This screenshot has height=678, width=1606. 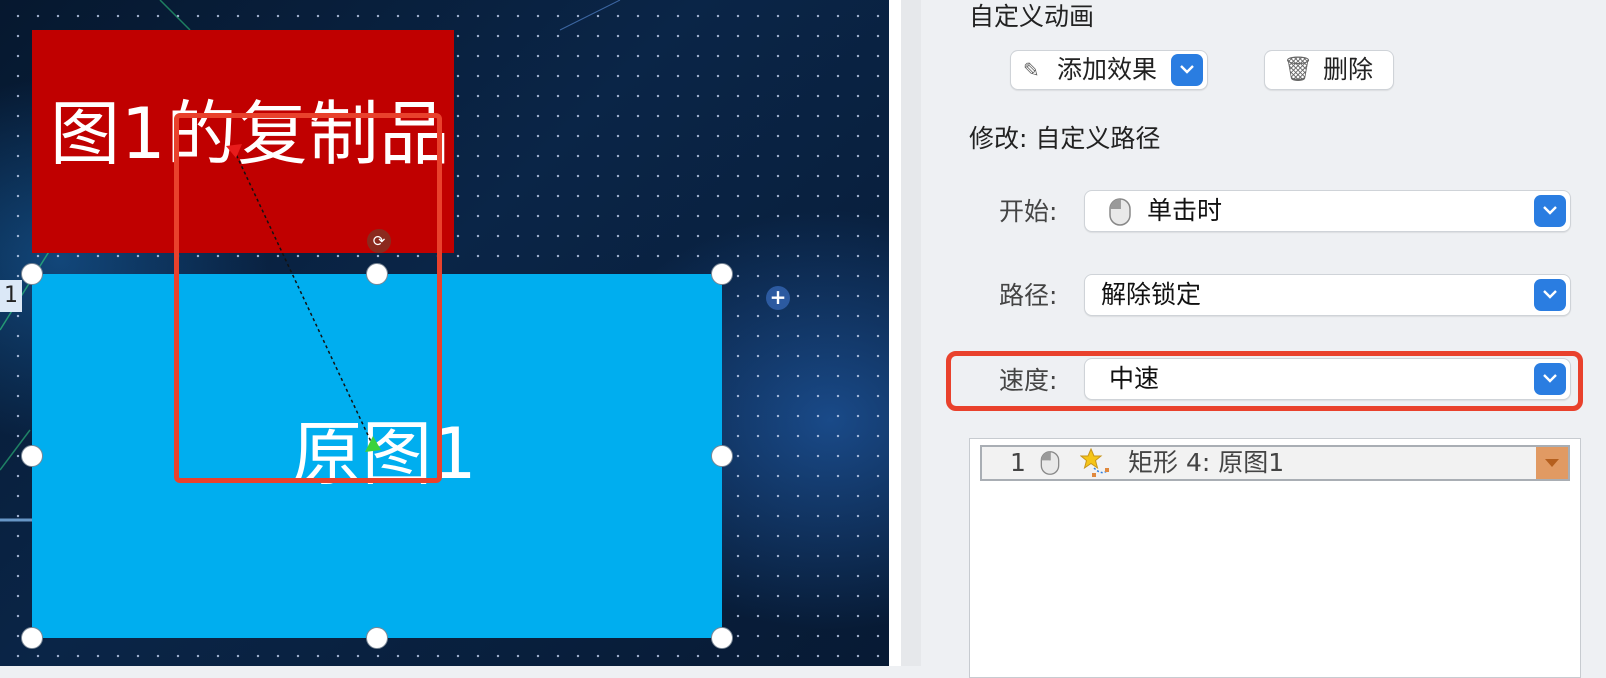 What do you see at coordinates (377, 274) in the screenshot?
I see `resize-handle-top` at bounding box center [377, 274].